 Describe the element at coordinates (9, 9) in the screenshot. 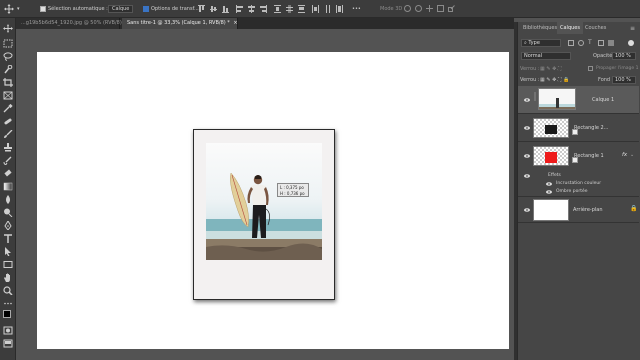

I see `move-tool-icon` at that location.